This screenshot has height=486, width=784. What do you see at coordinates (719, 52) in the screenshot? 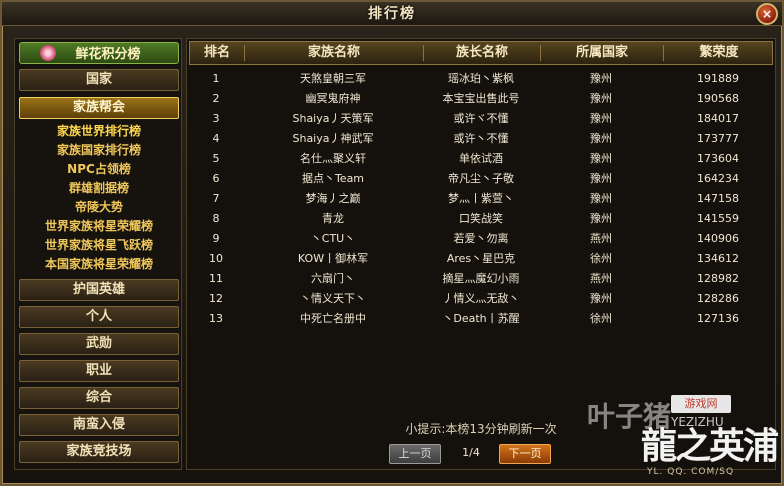
I see `column-header-prosperity: 繁荣度` at bounding box center [719, 52].